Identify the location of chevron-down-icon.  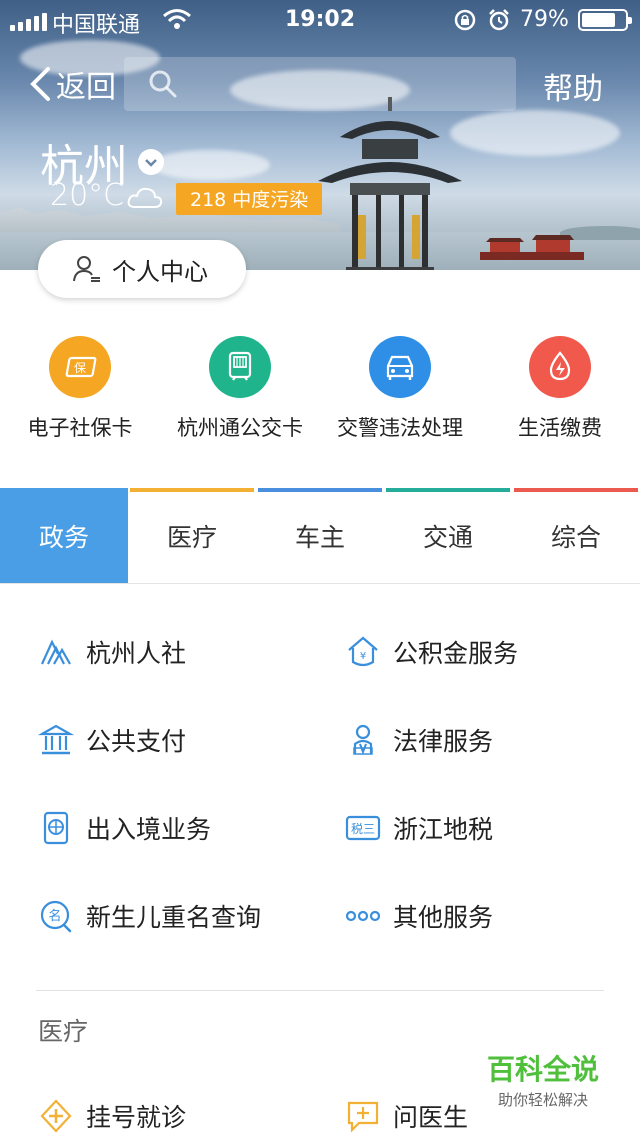
(151, 162).